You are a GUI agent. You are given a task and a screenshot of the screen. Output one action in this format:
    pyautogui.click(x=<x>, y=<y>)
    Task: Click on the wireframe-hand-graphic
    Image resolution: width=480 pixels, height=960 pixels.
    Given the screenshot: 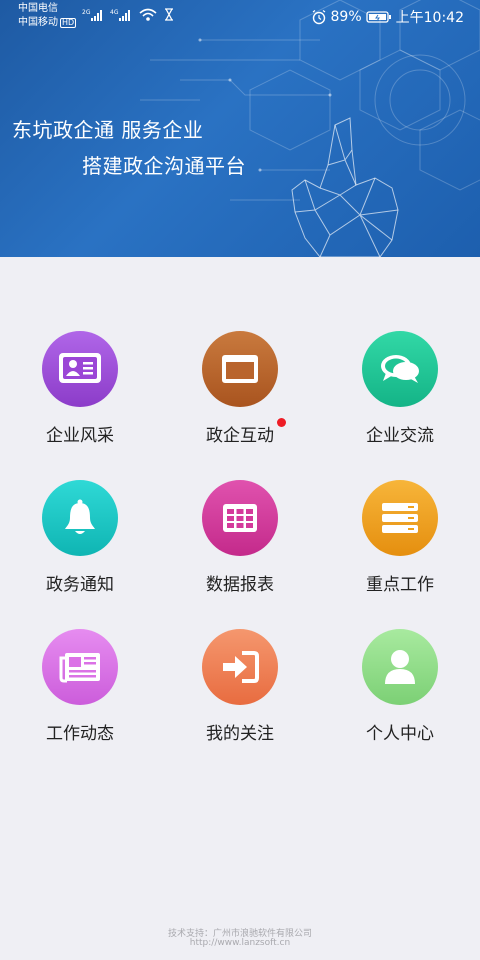 What is the action you would take?
    pyautogui.click(x=345, y=187)
    